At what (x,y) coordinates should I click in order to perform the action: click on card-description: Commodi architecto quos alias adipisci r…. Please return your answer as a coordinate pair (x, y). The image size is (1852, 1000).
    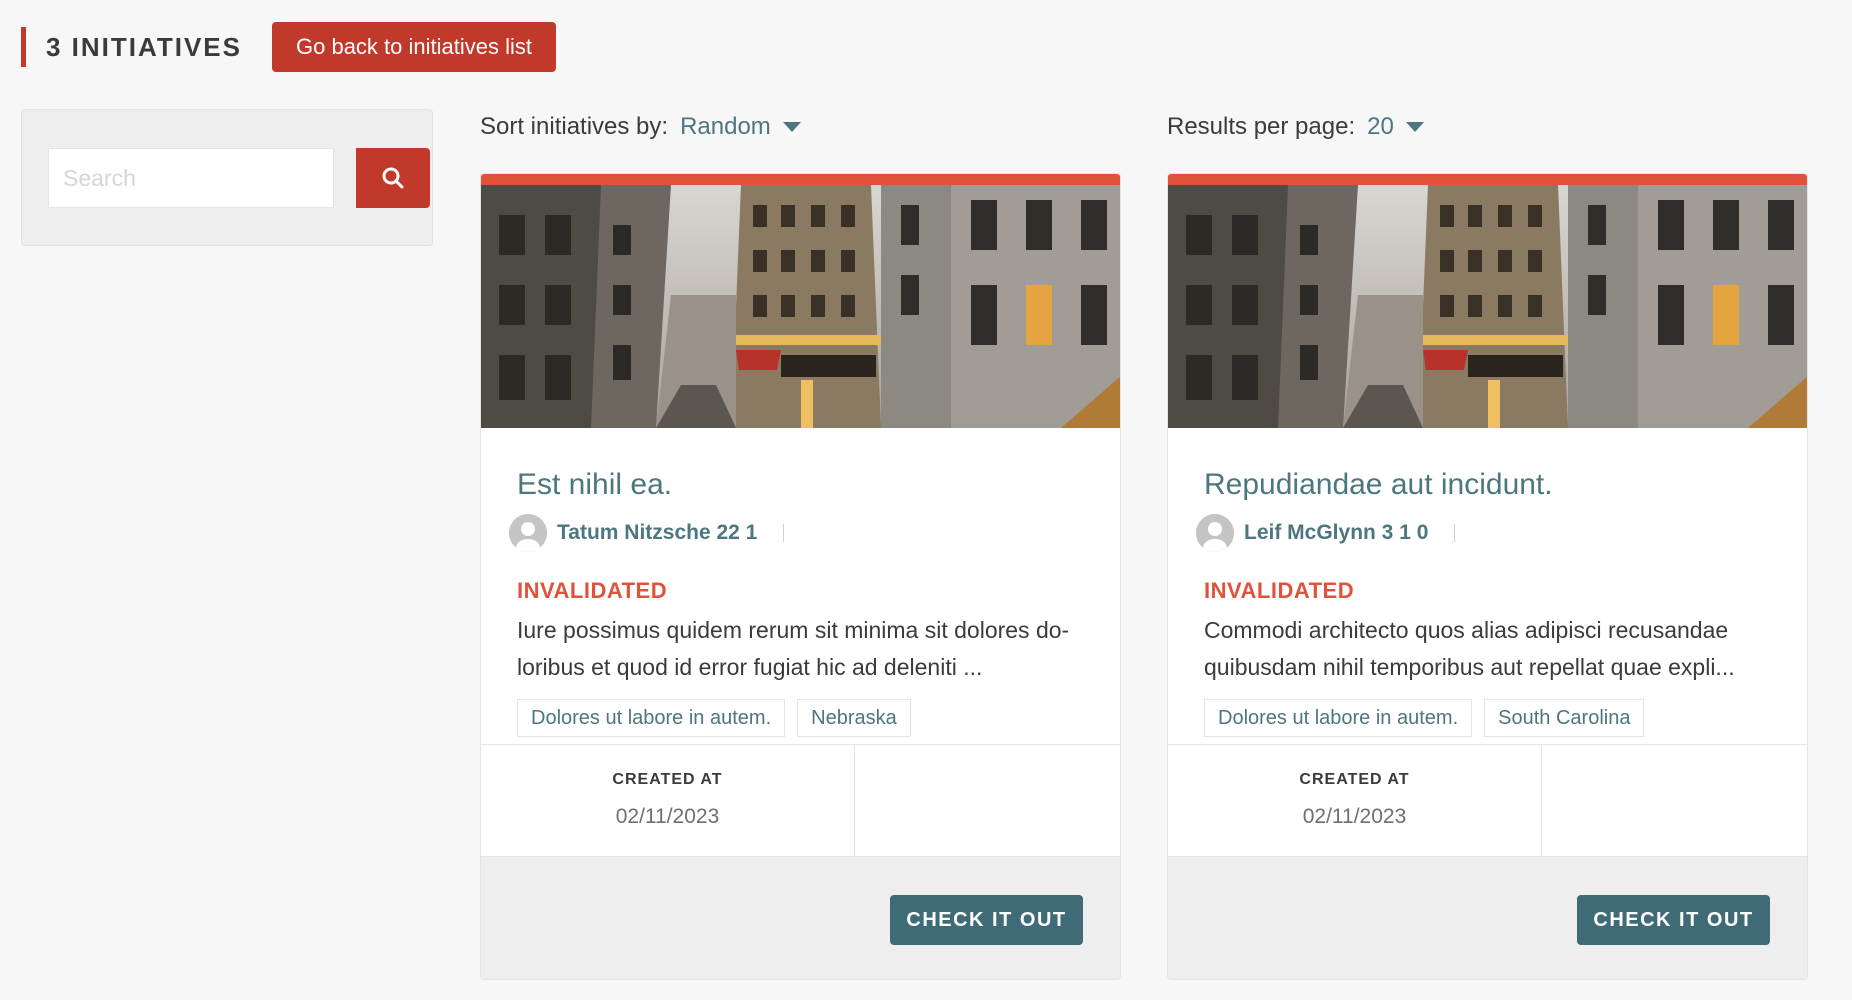
    Looking at the image, I should click on (1469, 648).